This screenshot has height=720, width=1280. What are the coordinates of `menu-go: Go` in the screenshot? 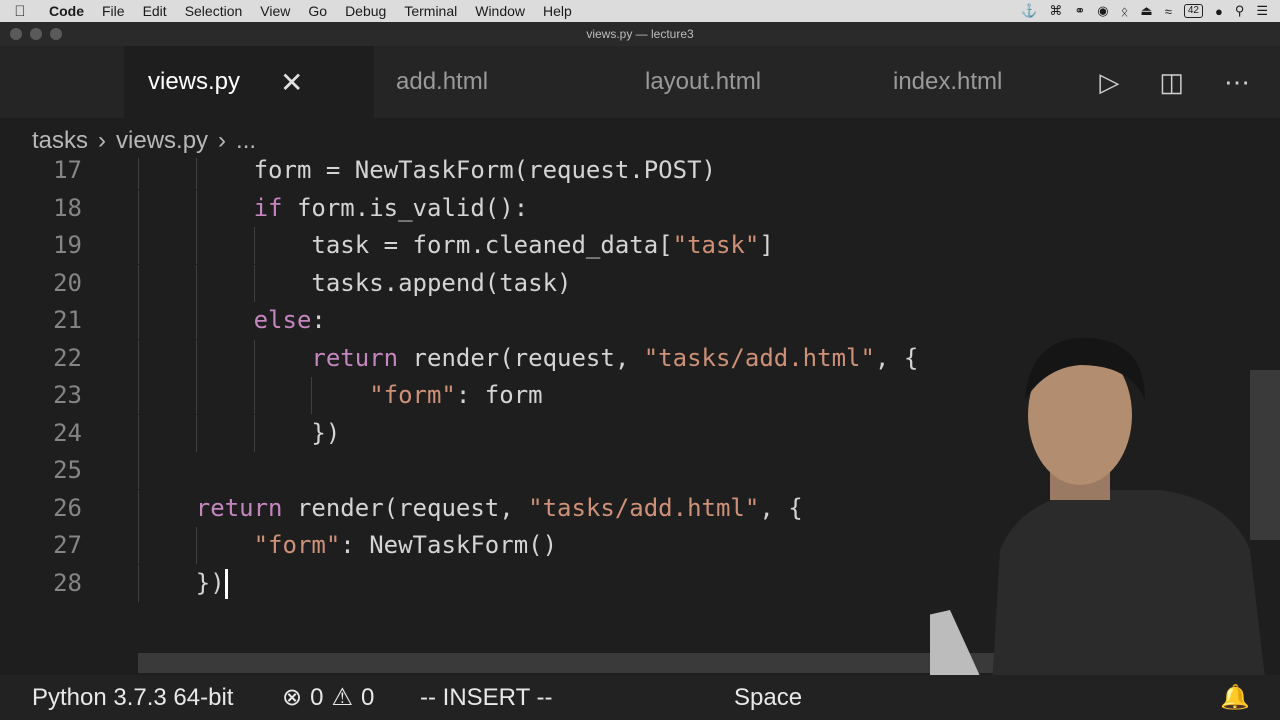 It's located at (317, 11).